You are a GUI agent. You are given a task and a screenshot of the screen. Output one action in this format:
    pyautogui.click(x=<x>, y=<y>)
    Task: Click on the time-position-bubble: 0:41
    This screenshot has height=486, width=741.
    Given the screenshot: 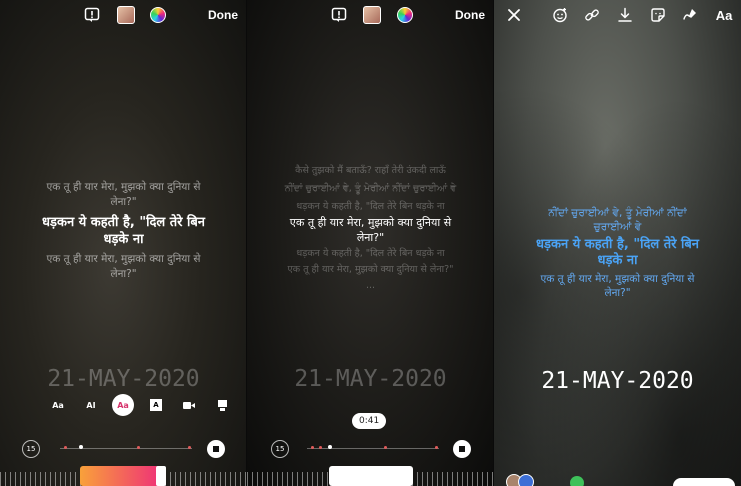 What is the action you would take?
    pyautogui.click(x=369, y=421)
    